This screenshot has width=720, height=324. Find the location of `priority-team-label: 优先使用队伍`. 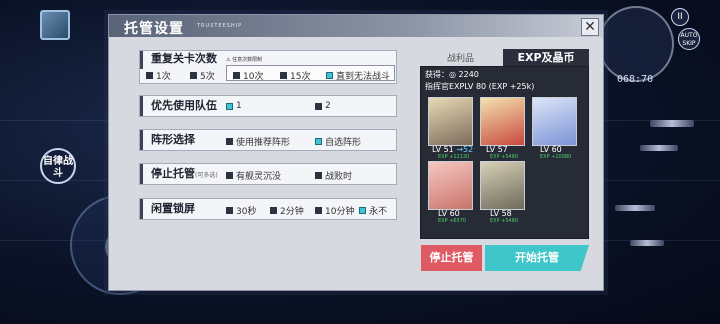

priority-team-label: 优先使用队伍 is located at coordinates (178, 106).